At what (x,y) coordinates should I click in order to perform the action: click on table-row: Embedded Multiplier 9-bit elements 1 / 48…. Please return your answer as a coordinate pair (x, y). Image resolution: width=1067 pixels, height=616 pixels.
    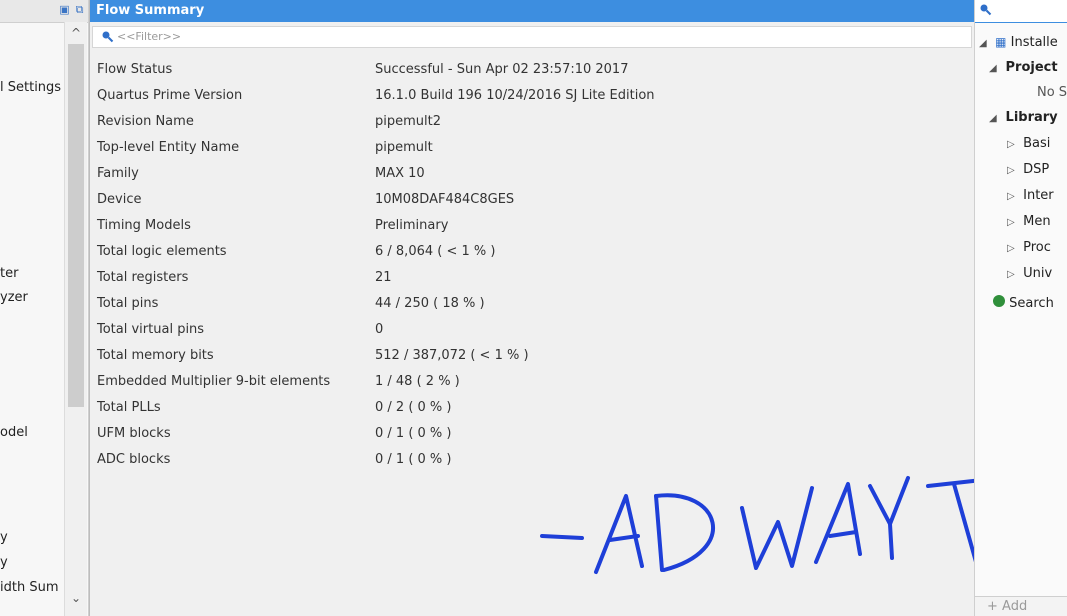
    Looking at the image, I should click on (532, 381).